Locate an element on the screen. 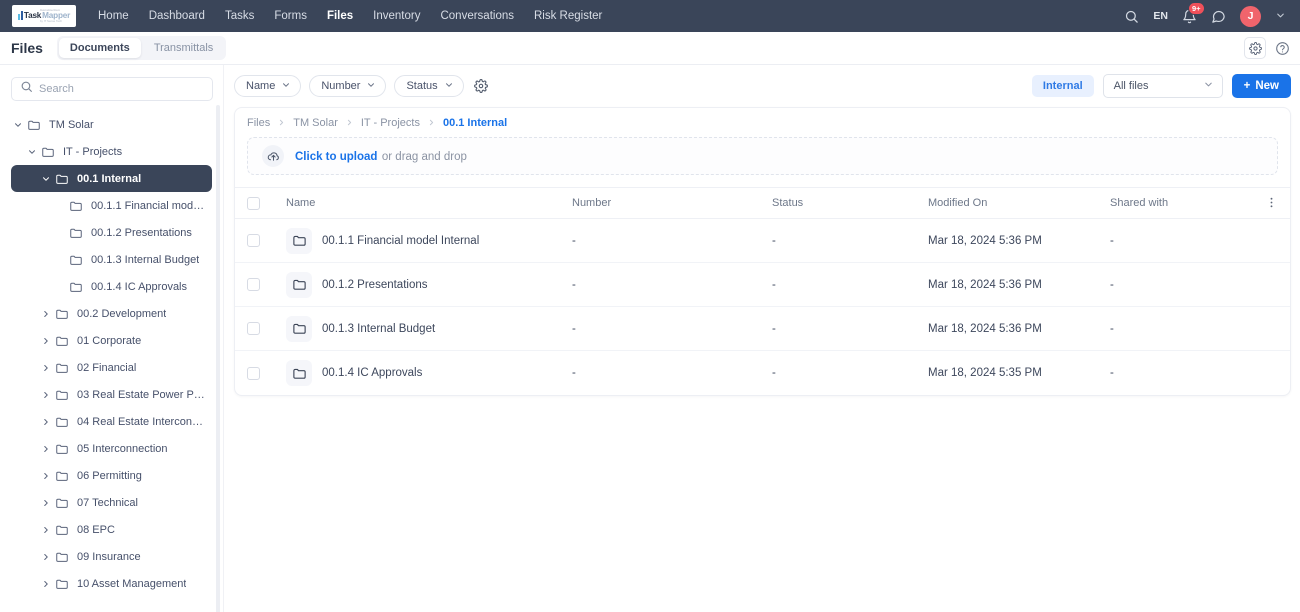  search-input is located at coordinates (121, 89).